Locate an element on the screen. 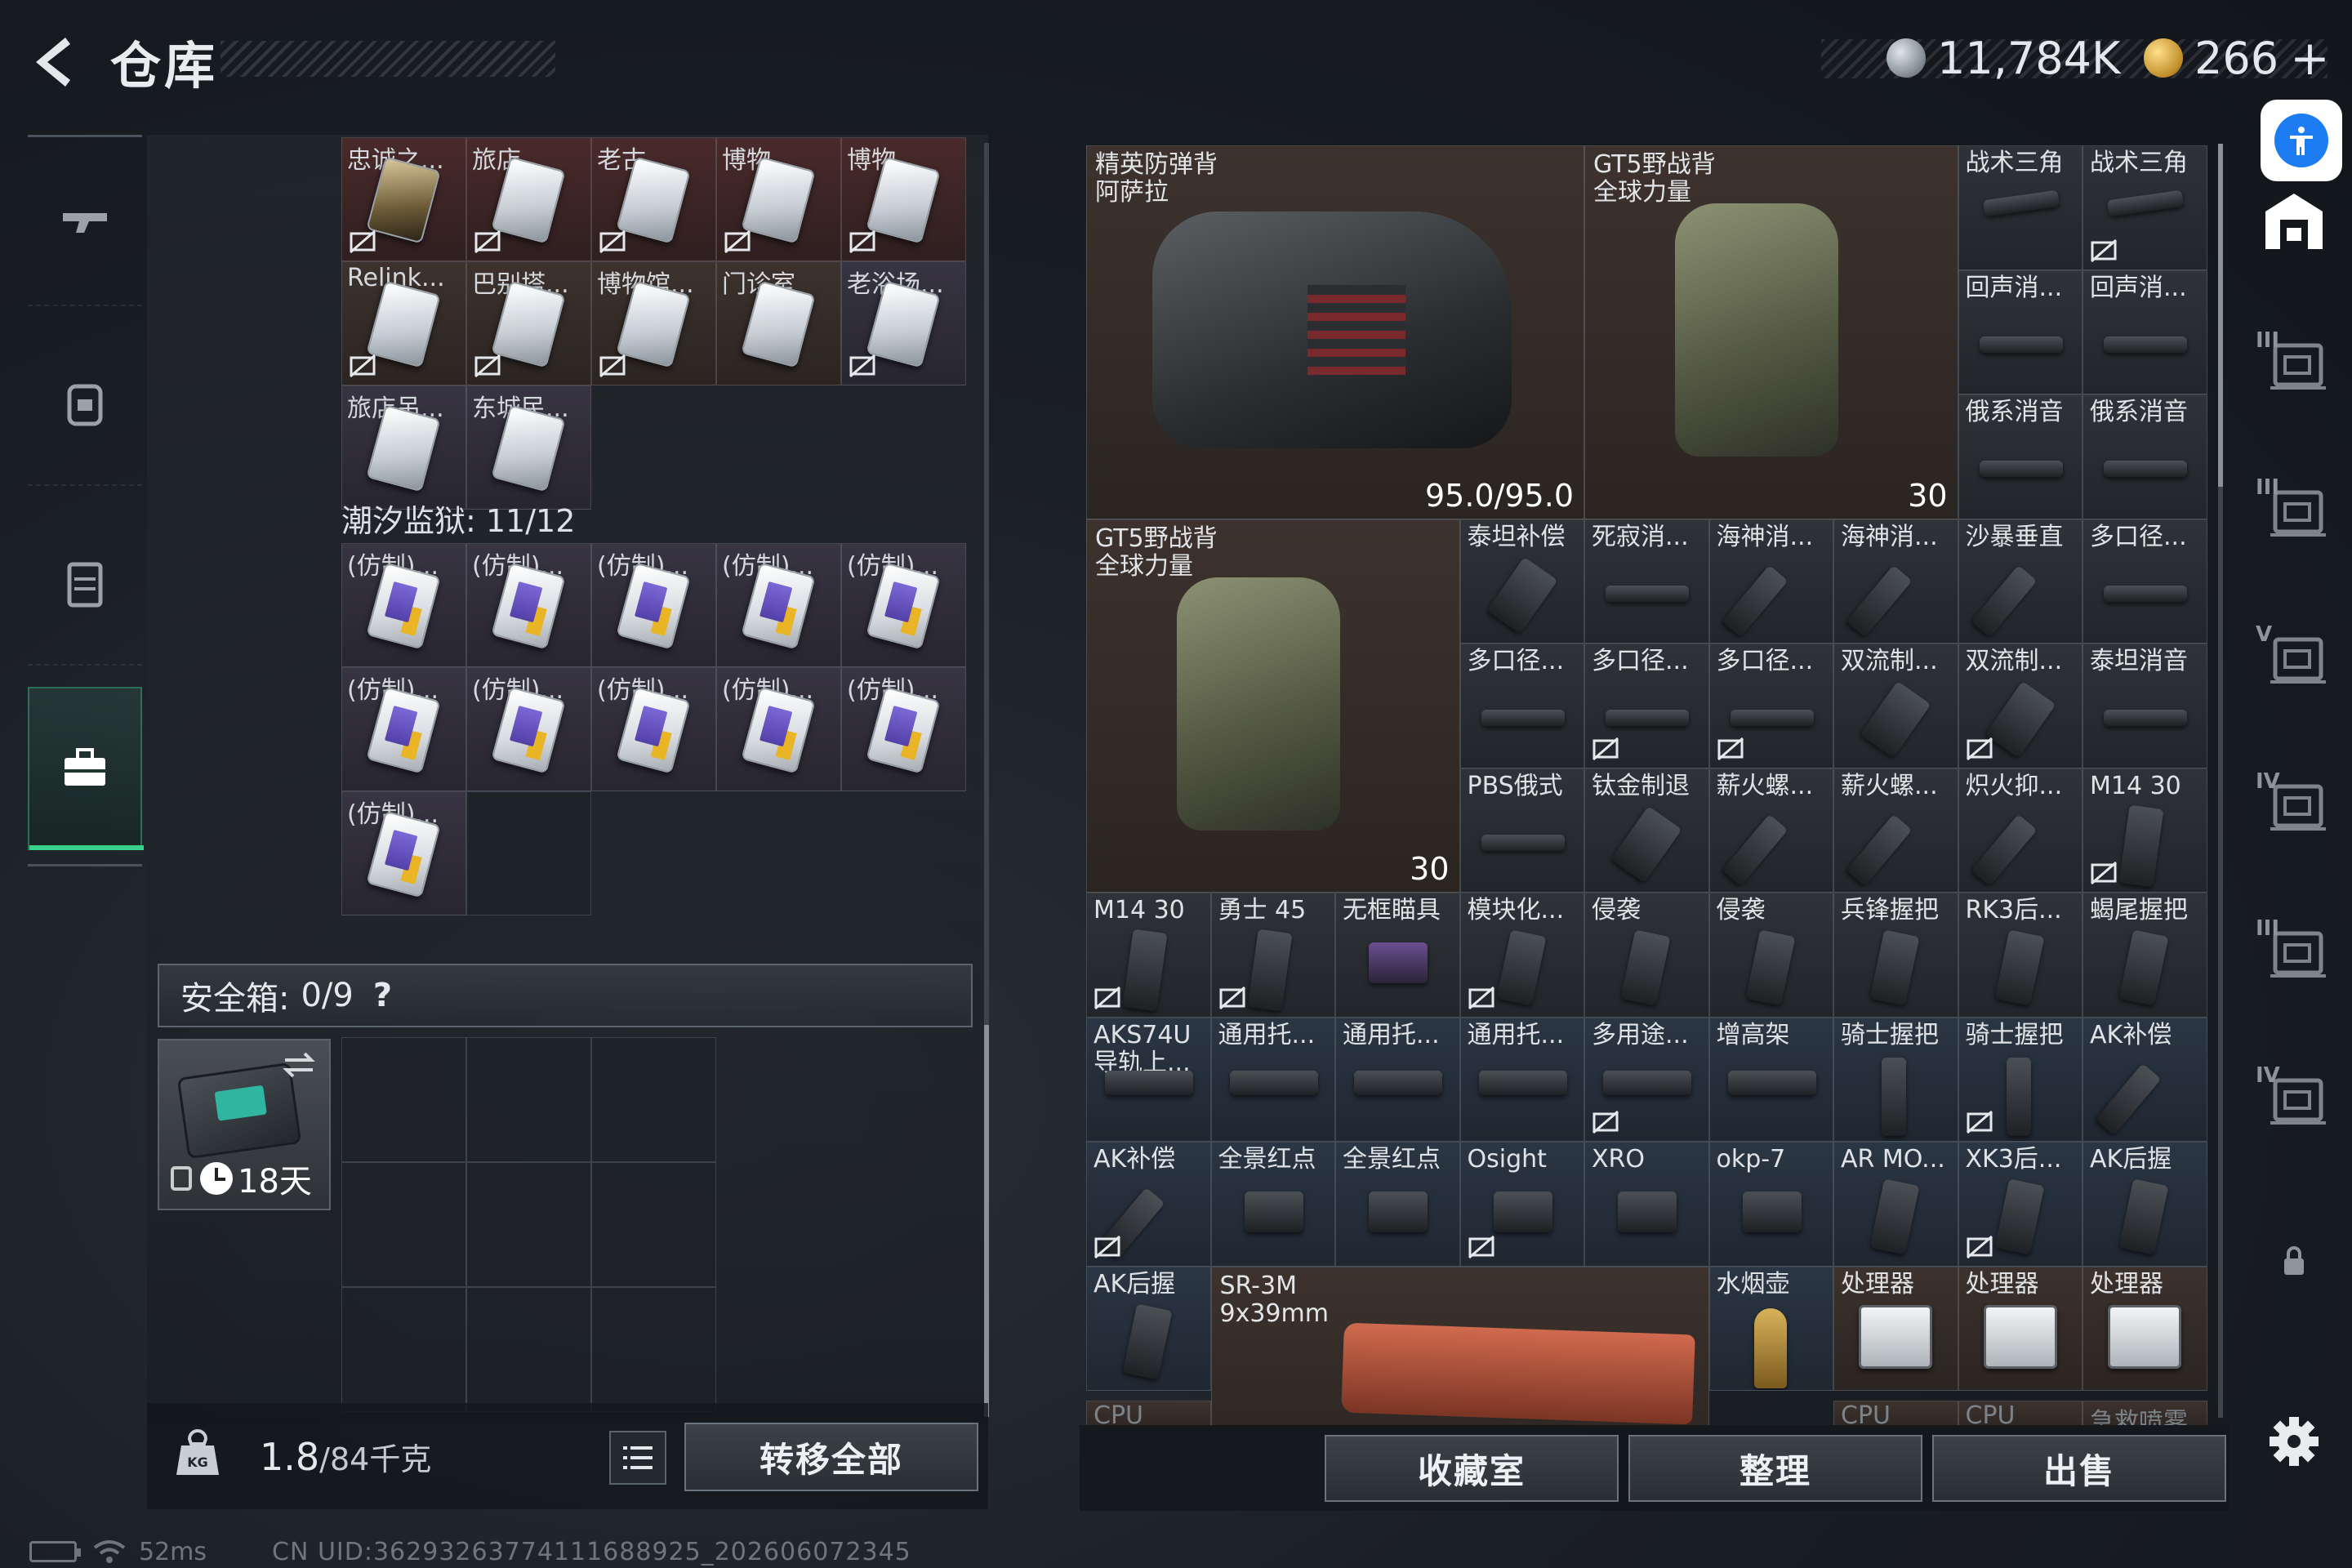 This screenshot has height=1568, width=2352. elite-armor-vest-item: 精英防弹背心 阿萨拉 95.0/95.0 is located at coordinates (1335, 332).